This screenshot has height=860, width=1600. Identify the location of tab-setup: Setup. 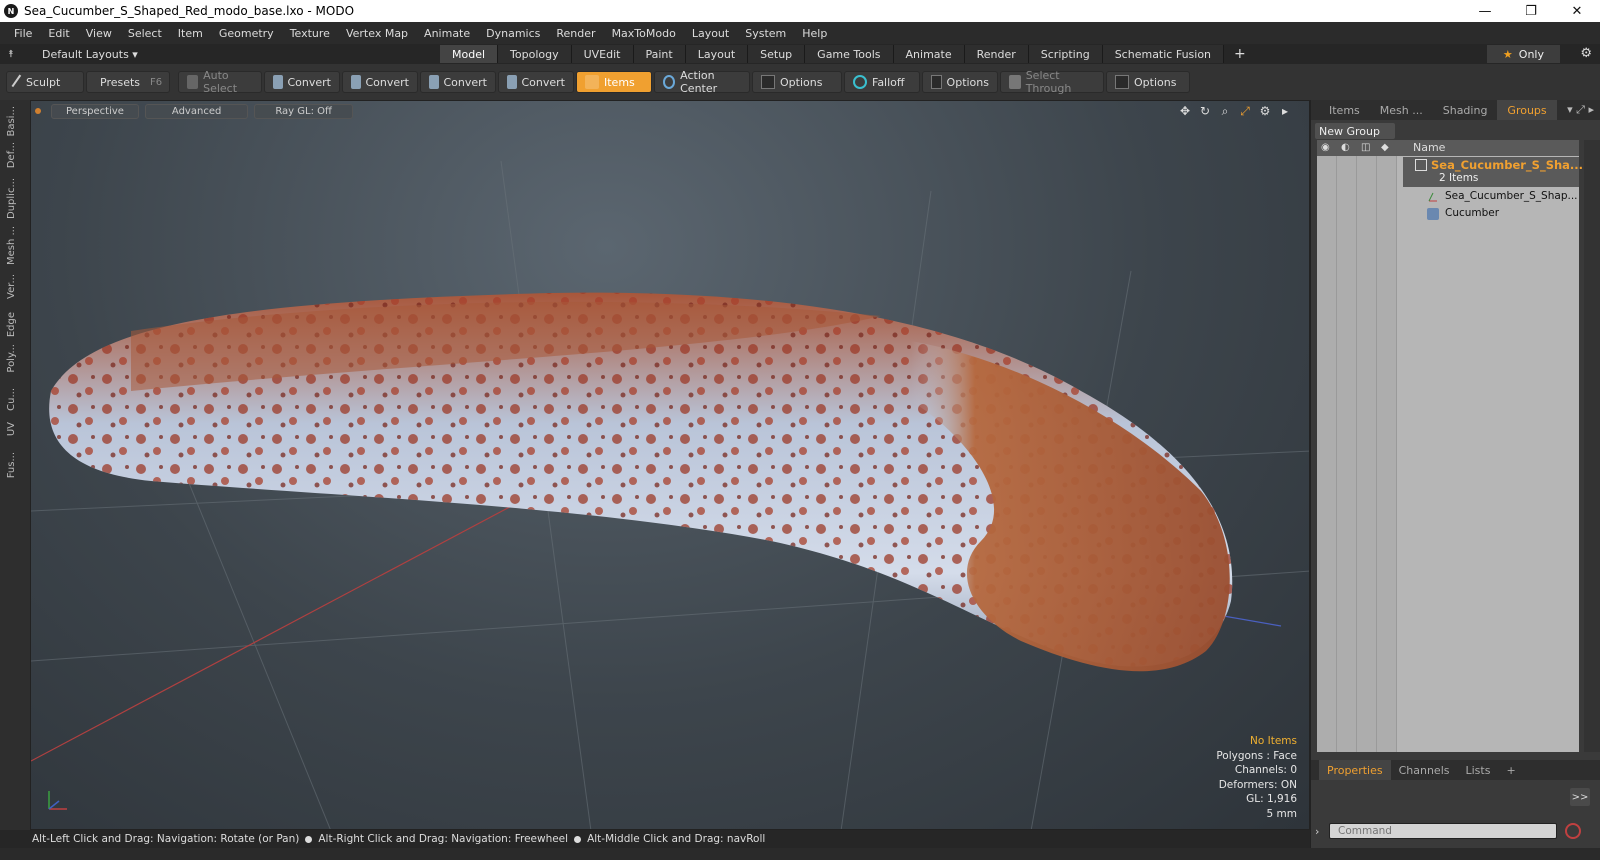
(777, 54).